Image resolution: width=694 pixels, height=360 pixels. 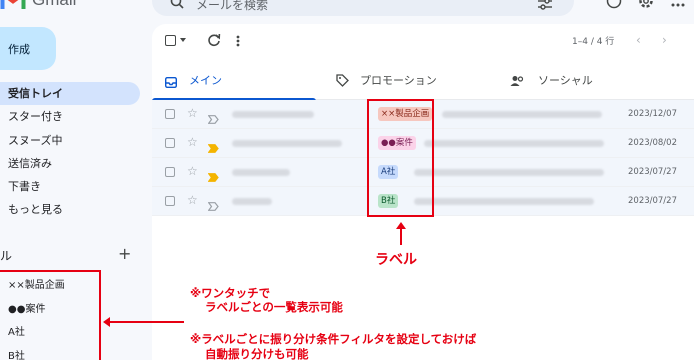 I want to click on sidebar-item-drafts: 下書き, so click(x=70, y=186).